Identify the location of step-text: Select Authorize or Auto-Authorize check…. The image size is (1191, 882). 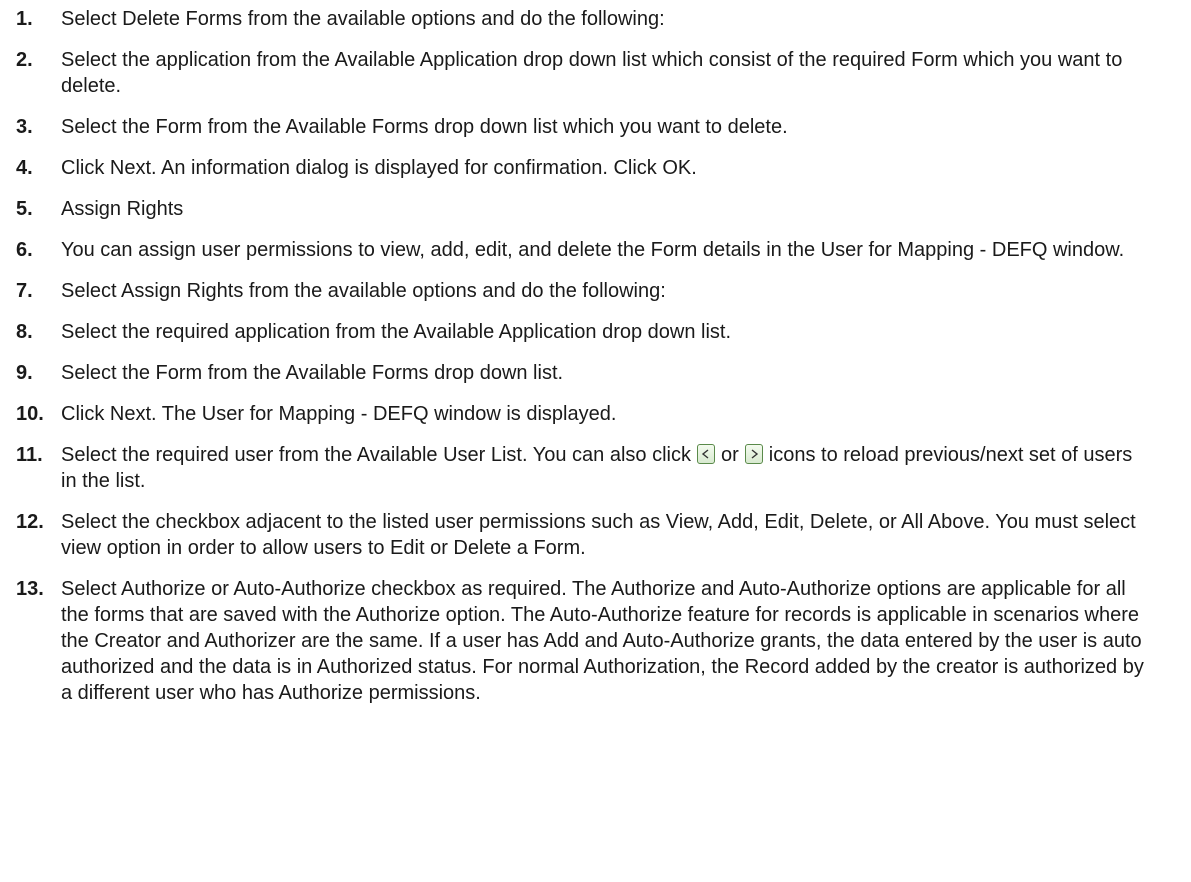
(602, 641).